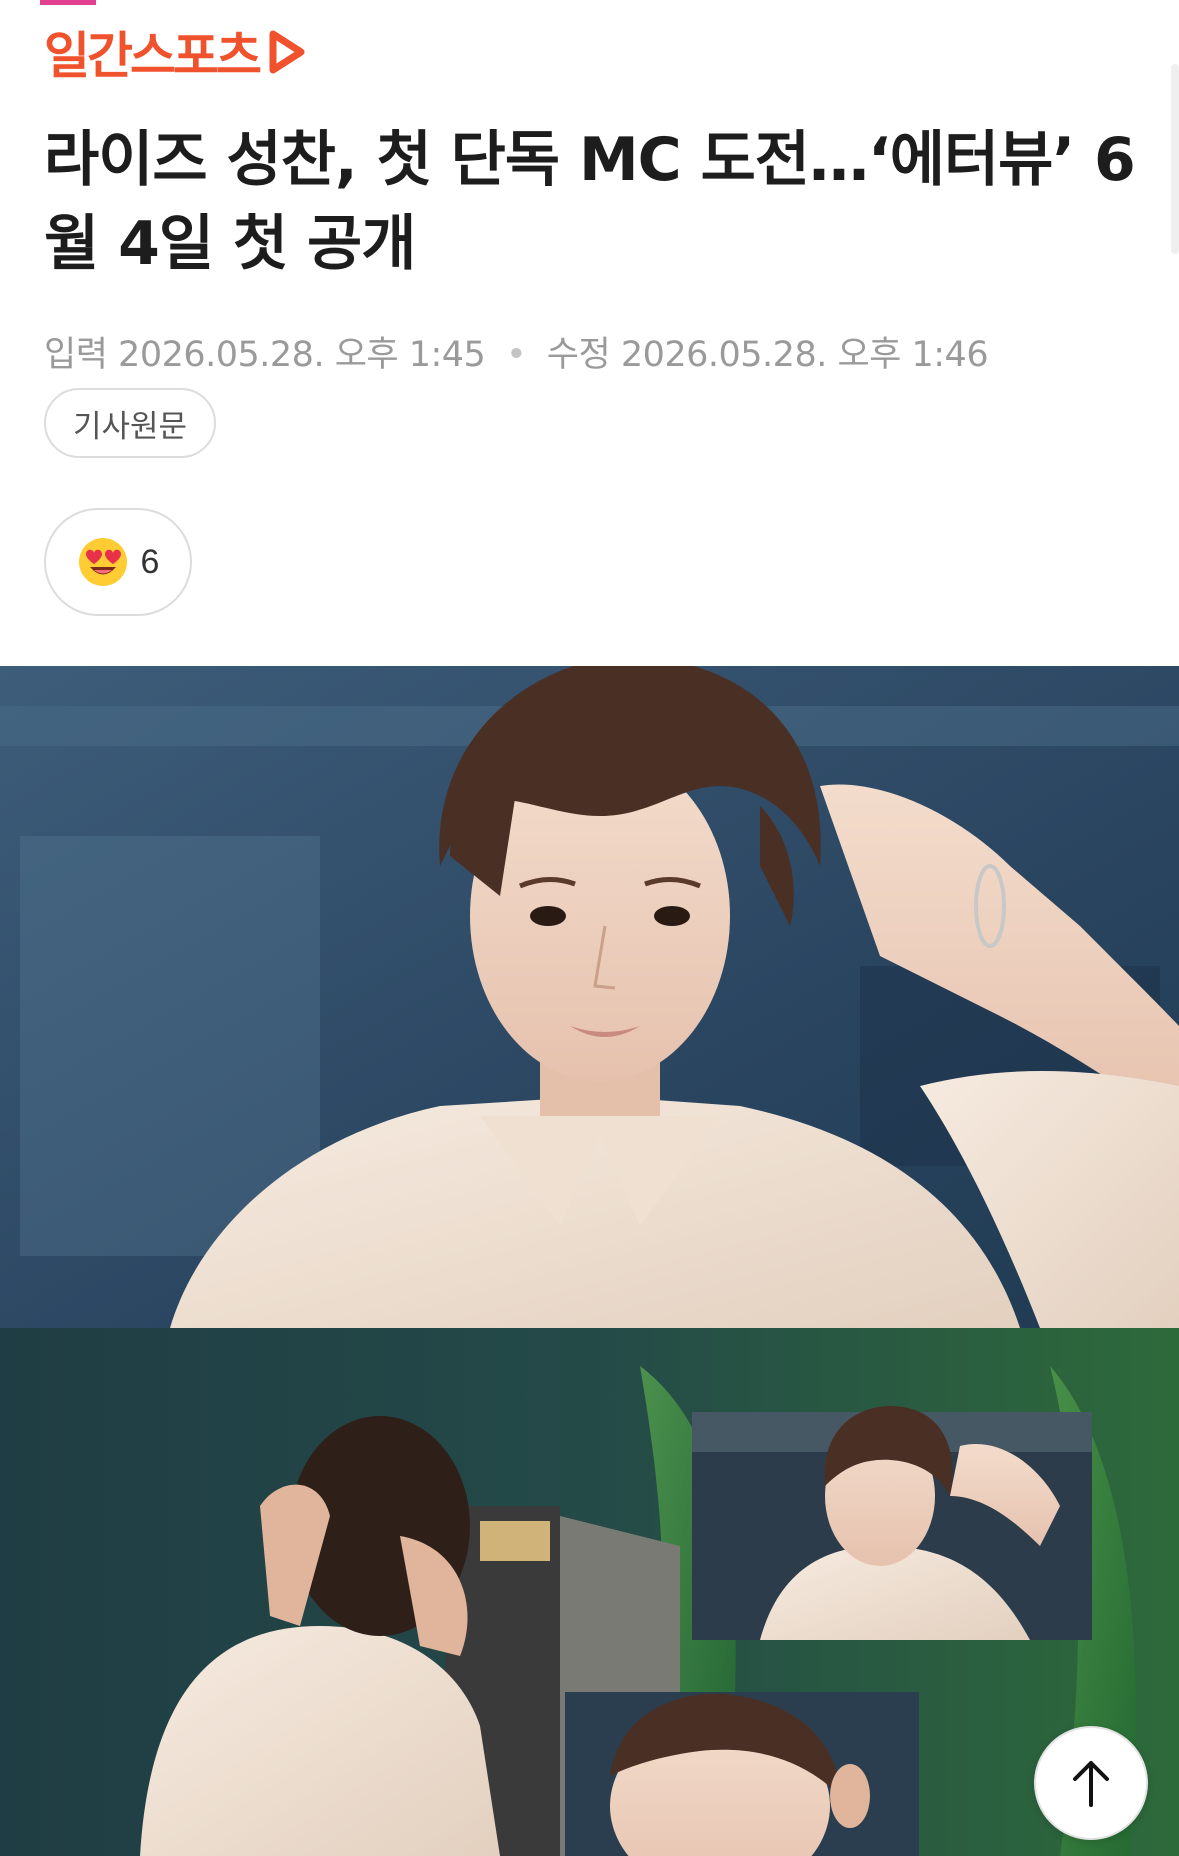  What do you see at coordinates (804, 355) in the screenshot?
I see `edit-time: 2026.05.28. 오후 1:46` at bounding box center [804, 355].